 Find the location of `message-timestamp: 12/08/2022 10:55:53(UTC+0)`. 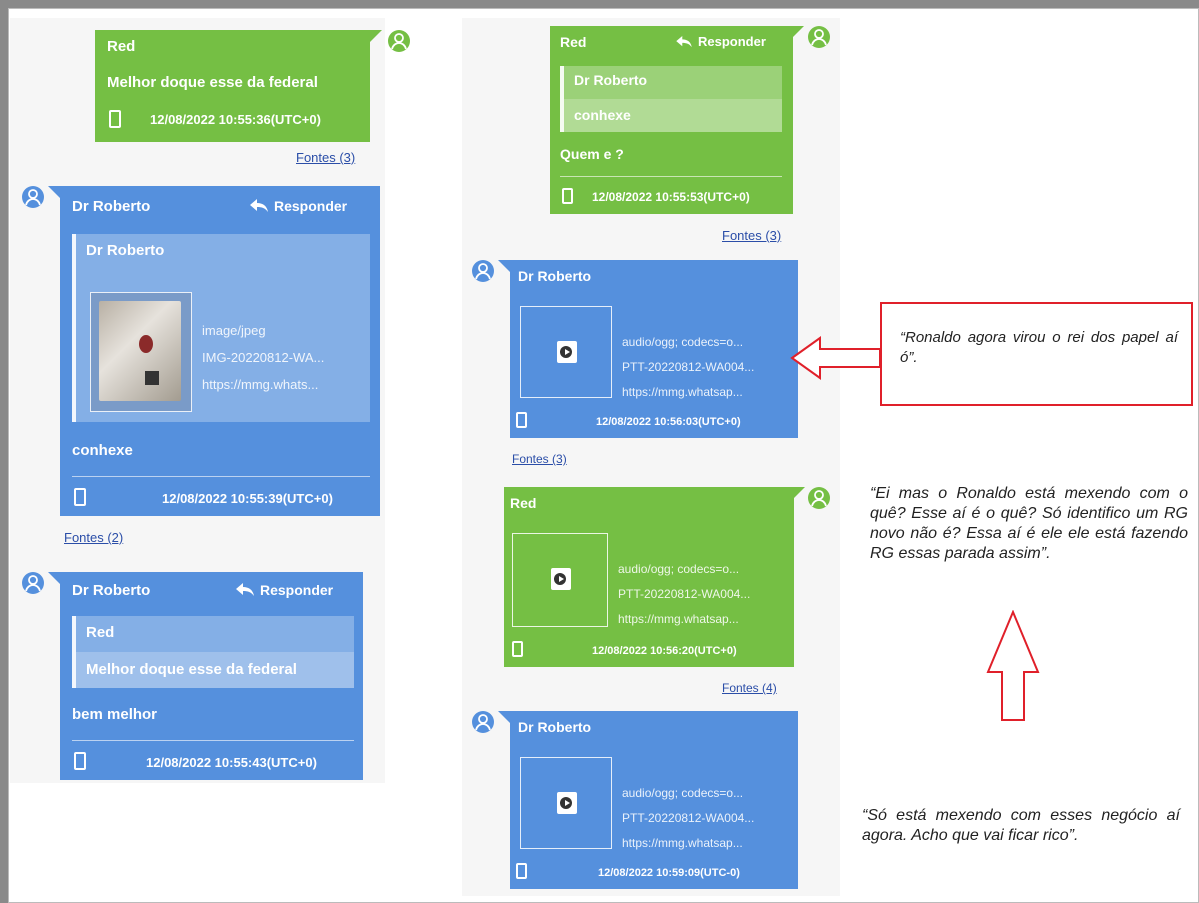

message-timestamp: 12/08/2022 10:55:53(UTC+0) is located at coordinates (671, 197).